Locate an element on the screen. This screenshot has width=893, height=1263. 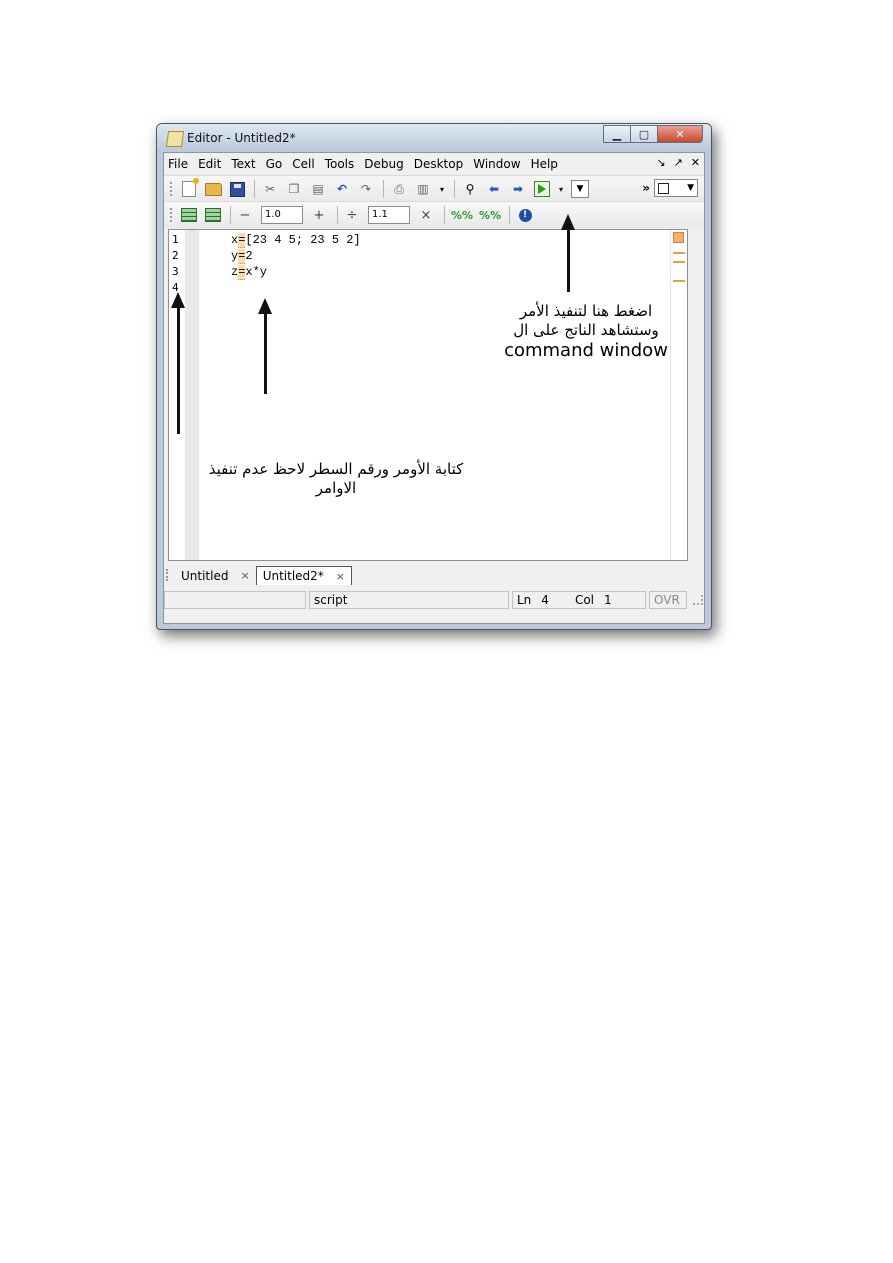
status-bar: script Ln 4 Col 1 OVR is located at coordinates (434, 600).